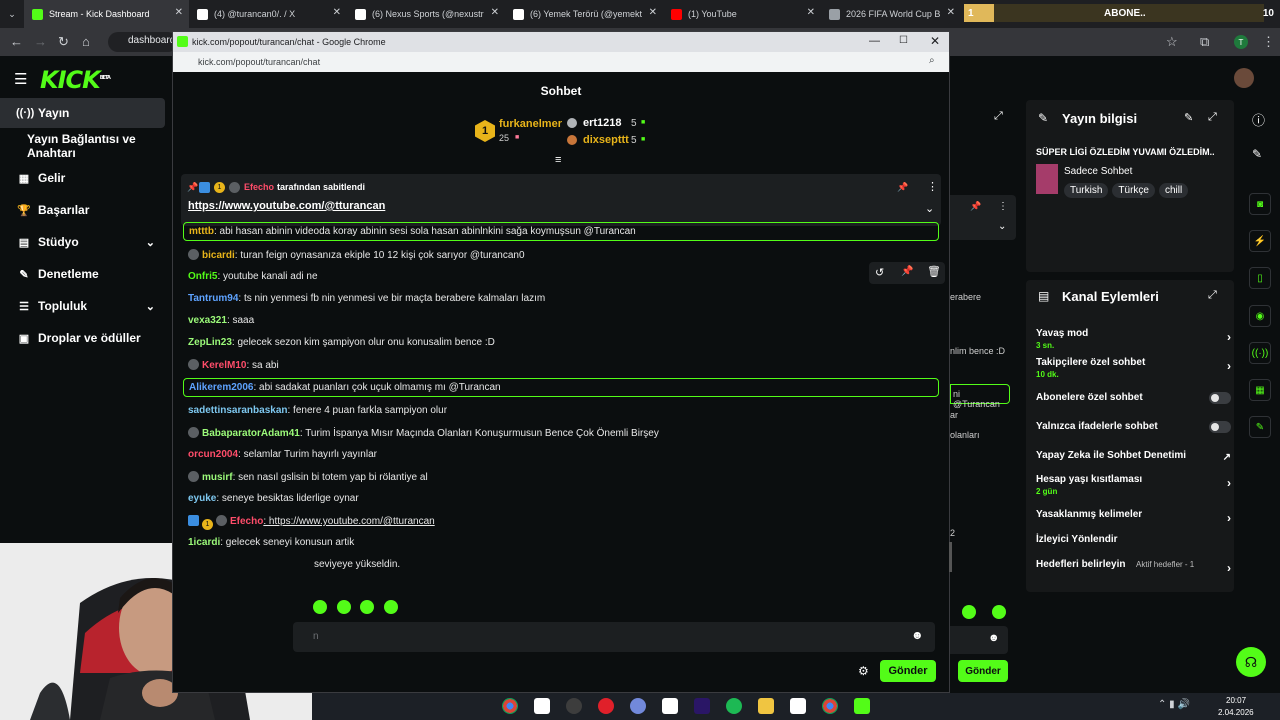 The width and height of the screenshot is (1280, 720). I want to click on reload-icon: ↻, so click(63, 42).